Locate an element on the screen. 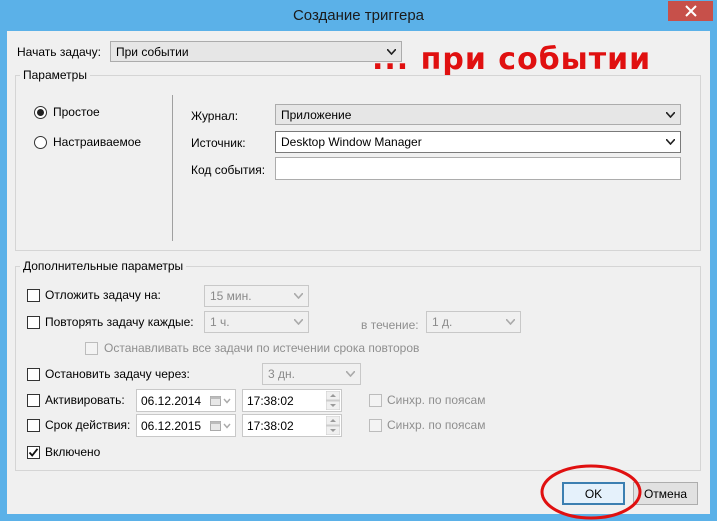  expire-checkbox is located at coordinates (33, 425).